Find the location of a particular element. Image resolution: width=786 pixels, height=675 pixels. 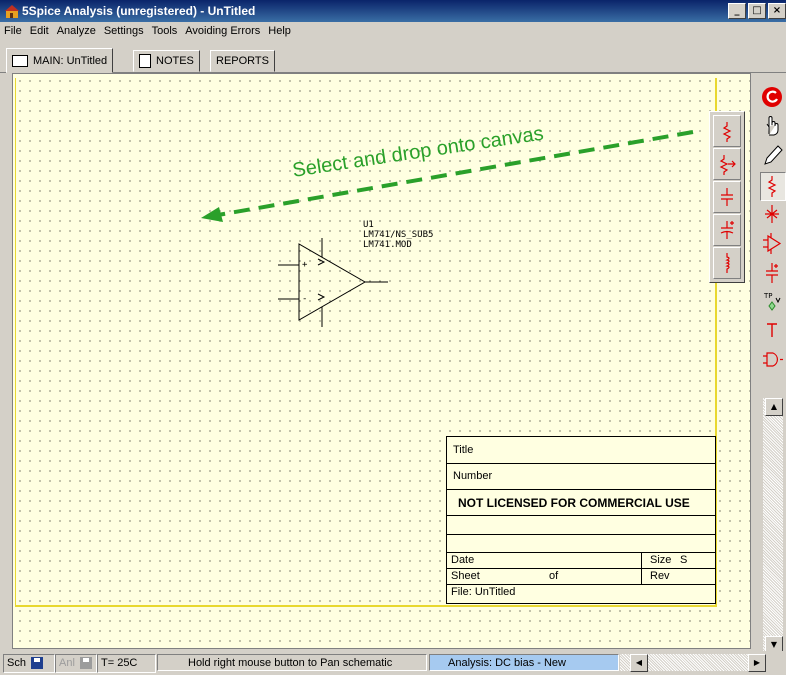

text-tool-icon is located at coordinates (772, 330).